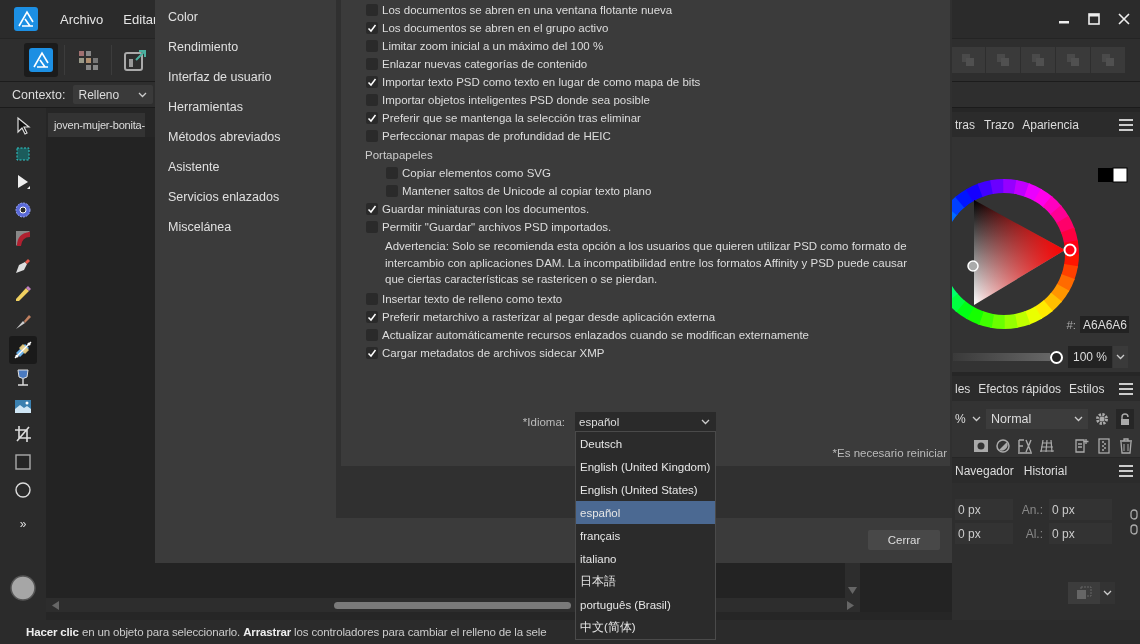 This screenshot has width=1140, height=644. Describe the element at coordinates (645, 558) in the screenshot. I see `dropdown-option: italiano` at that location.